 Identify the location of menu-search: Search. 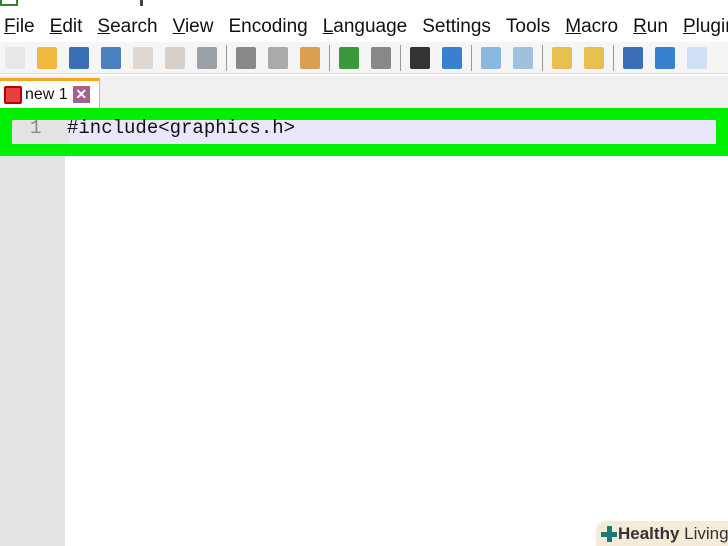
(127, 27).